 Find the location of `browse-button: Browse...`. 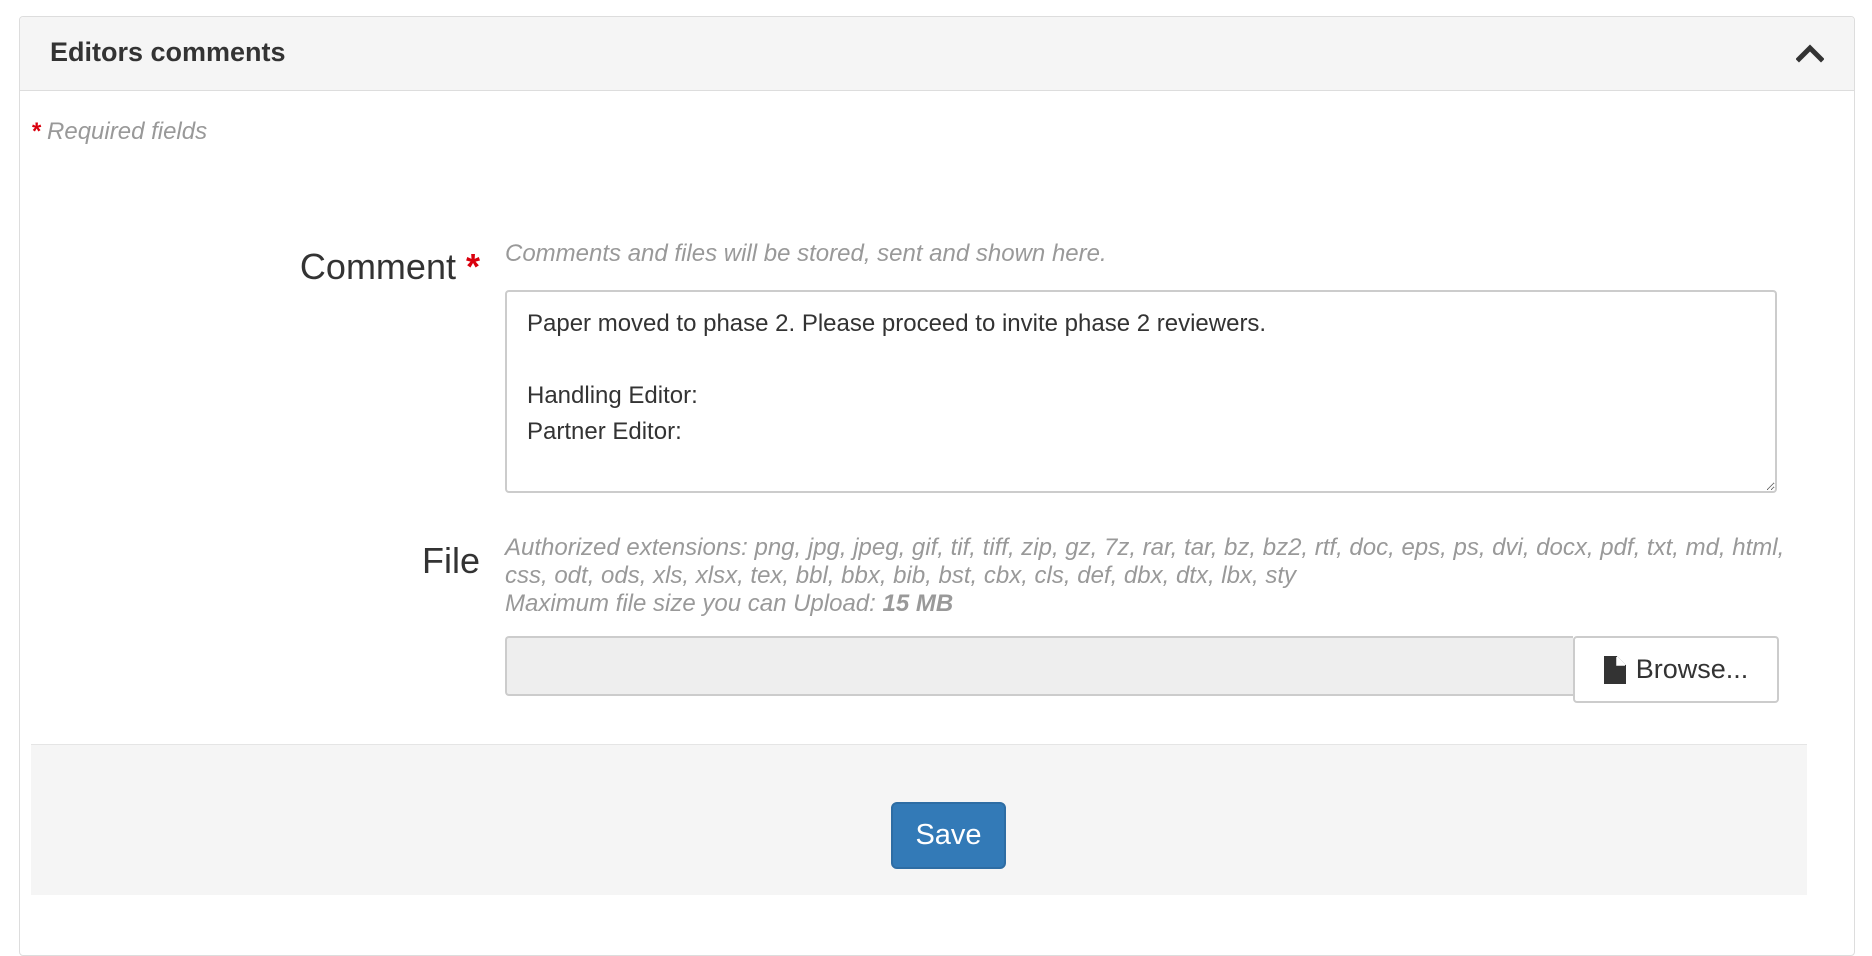

browse-button: Browse... is located at coordinates (1676, 669).